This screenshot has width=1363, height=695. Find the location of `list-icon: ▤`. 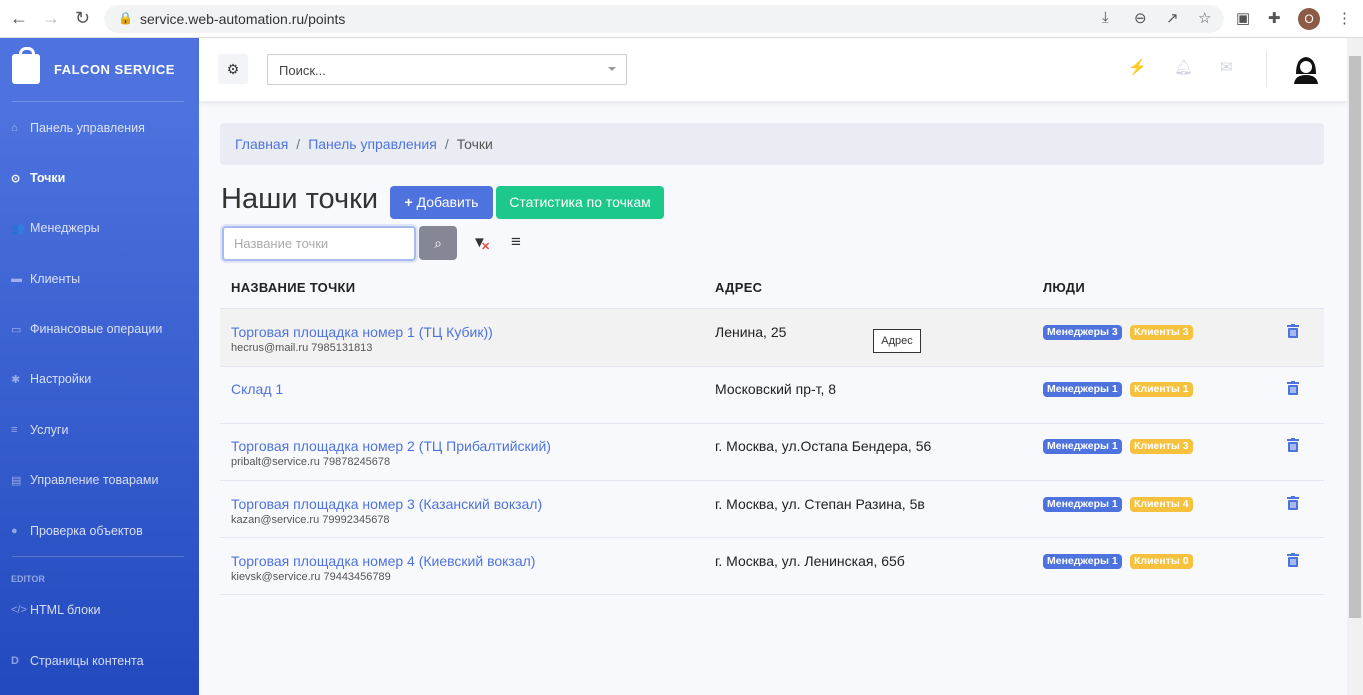

list-icon: ▤ is located at coordinates (16, 480).